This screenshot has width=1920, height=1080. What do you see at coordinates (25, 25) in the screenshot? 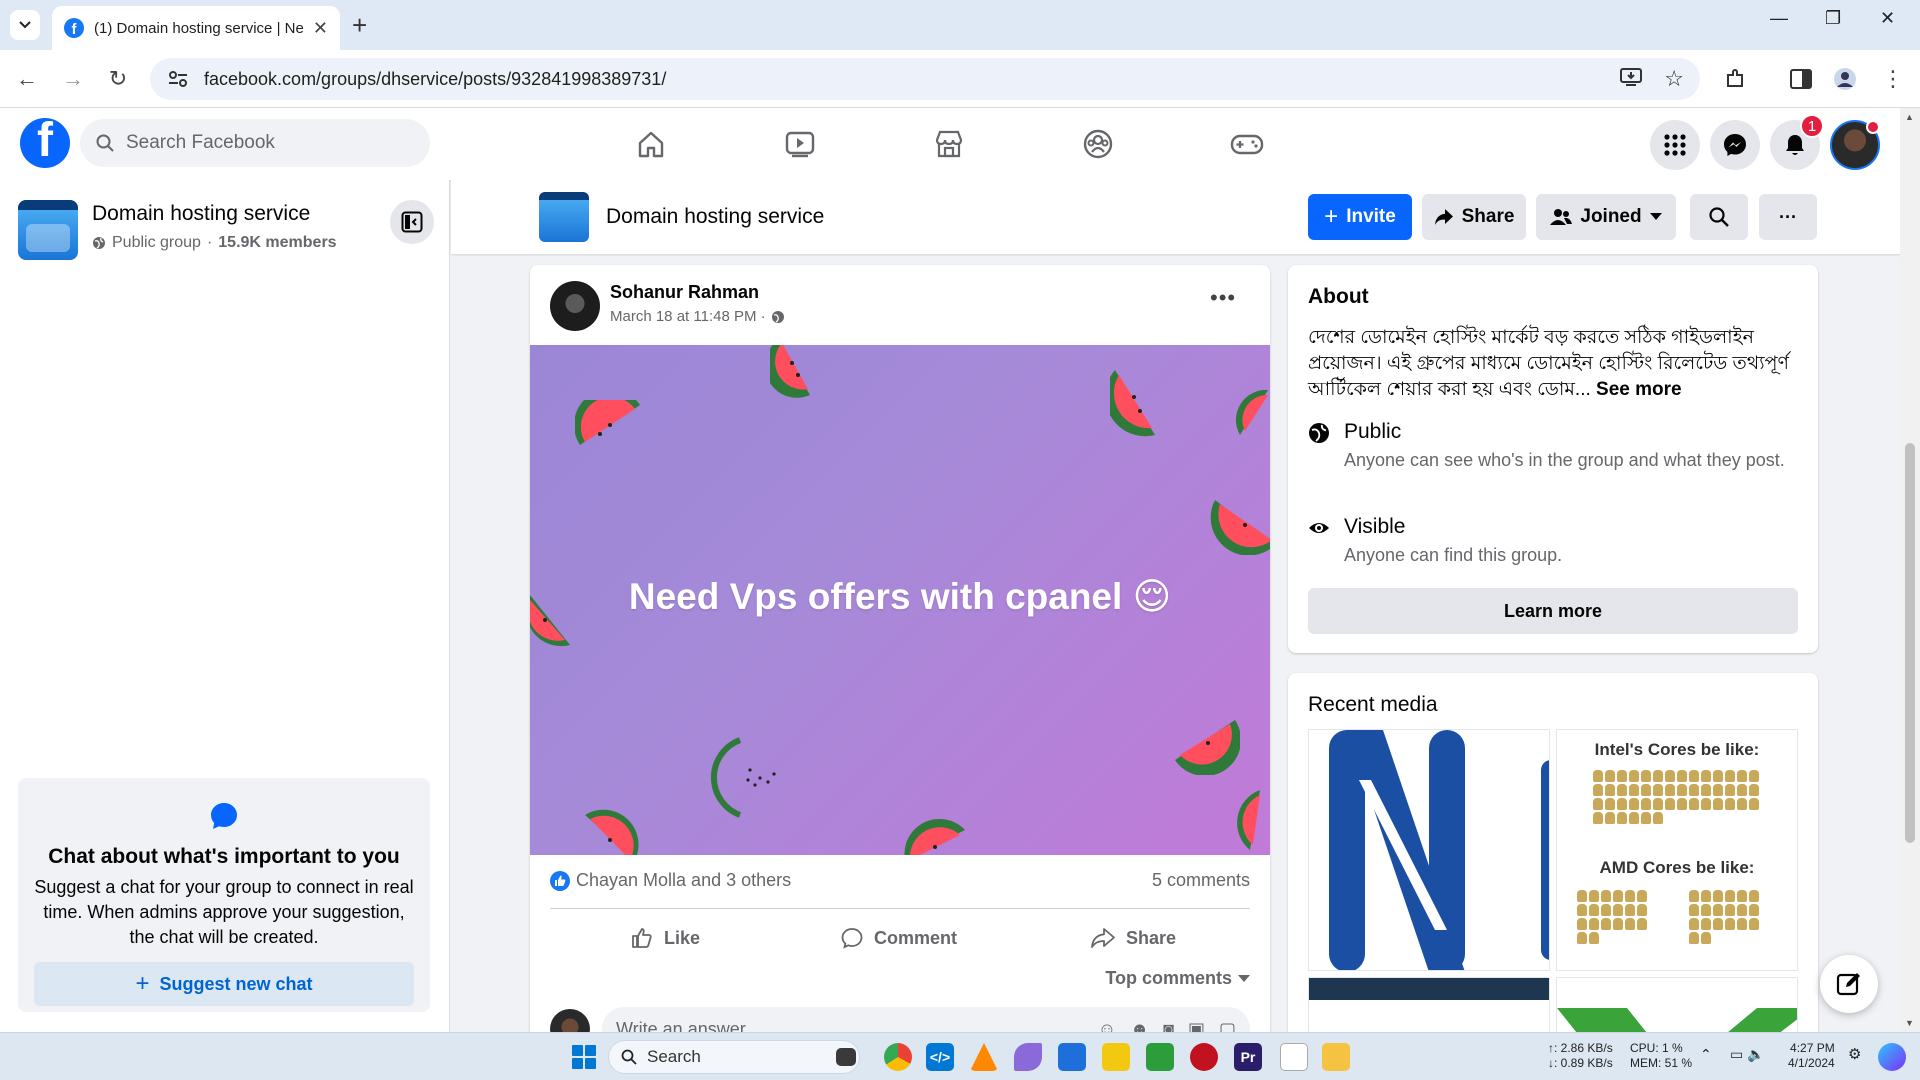
I see `tab-search-button` at bounding box center [25, 25].